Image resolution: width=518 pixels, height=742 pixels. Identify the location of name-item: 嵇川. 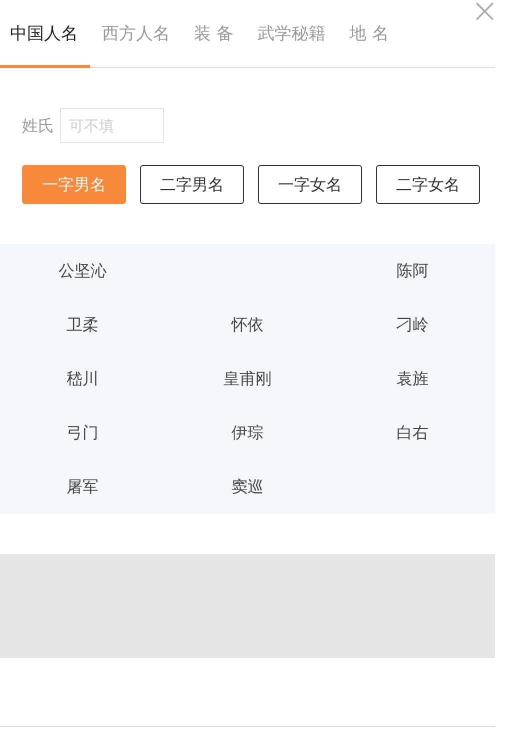
(82, 379).